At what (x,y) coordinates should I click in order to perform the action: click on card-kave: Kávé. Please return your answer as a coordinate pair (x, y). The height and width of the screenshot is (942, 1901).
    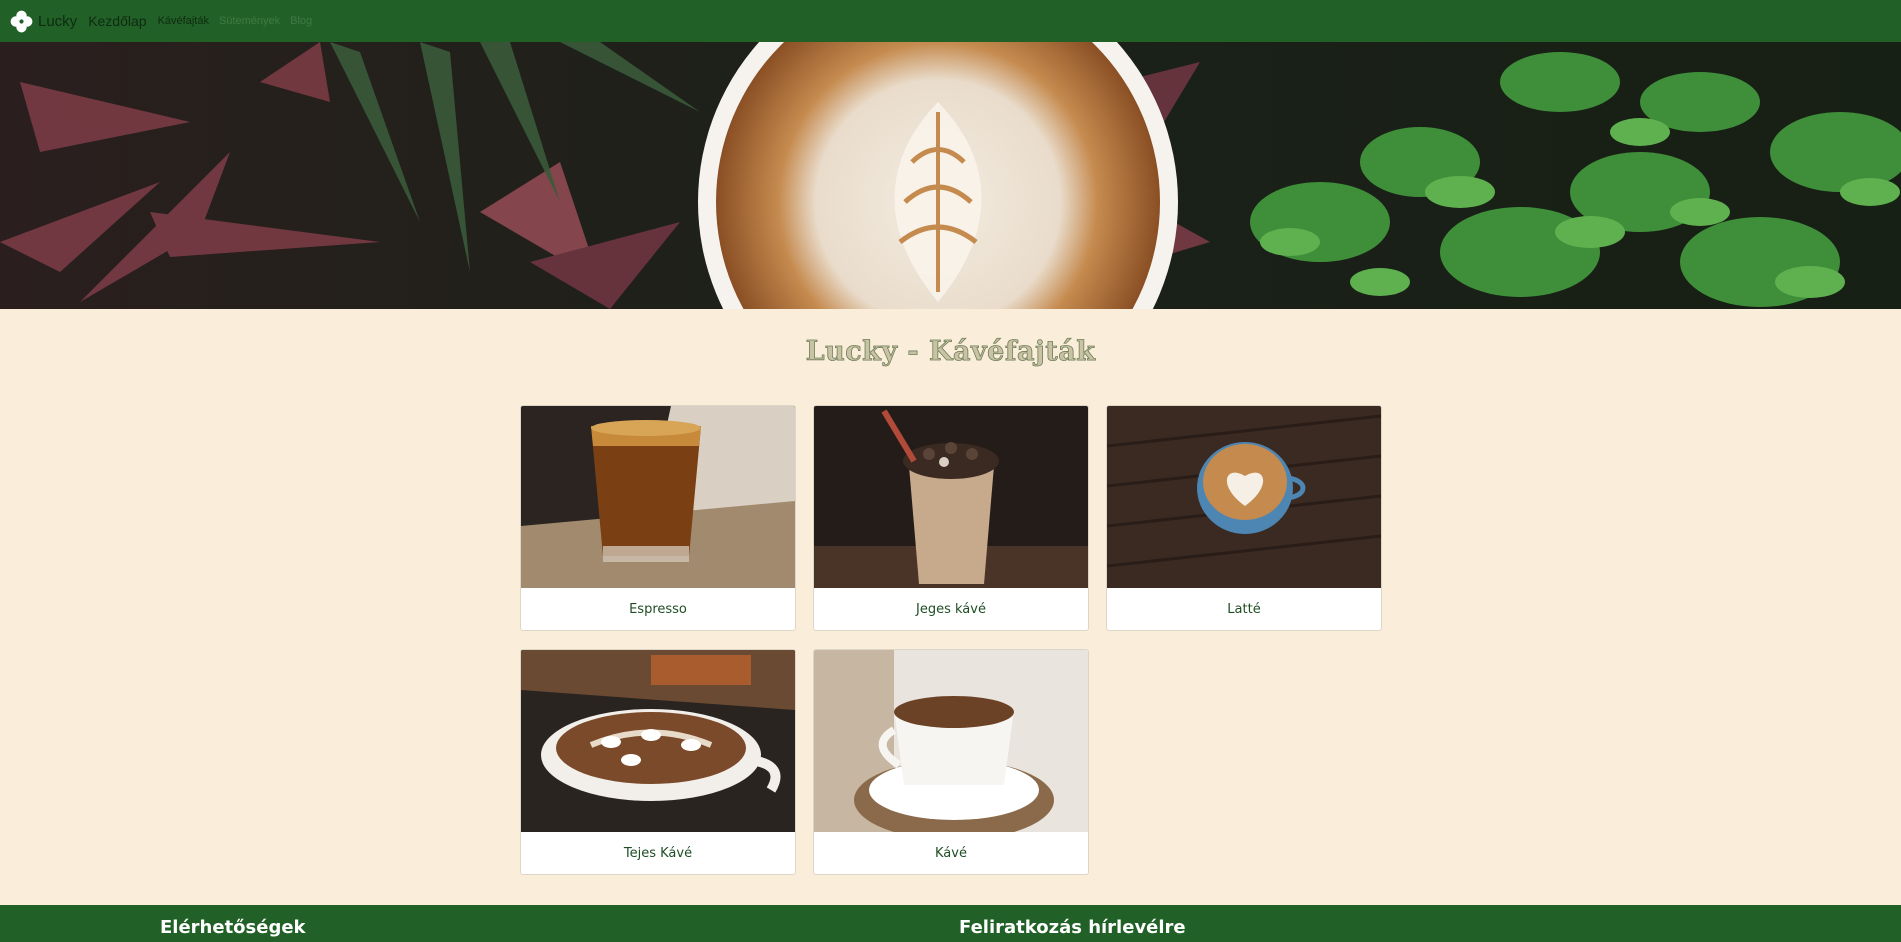
    Looking at the image, I should click on (951, 762).